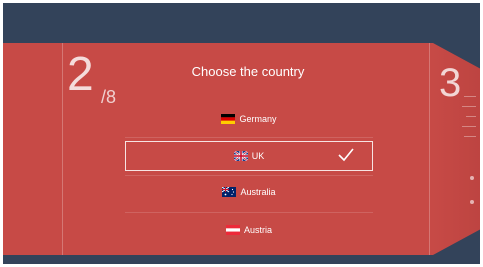 The height and width of the screenshot is (267, 483). What do you see at coordinates (249, 156) in the screenshot?
I see `country-option-uk: UK` at bounding box center [249, 156].